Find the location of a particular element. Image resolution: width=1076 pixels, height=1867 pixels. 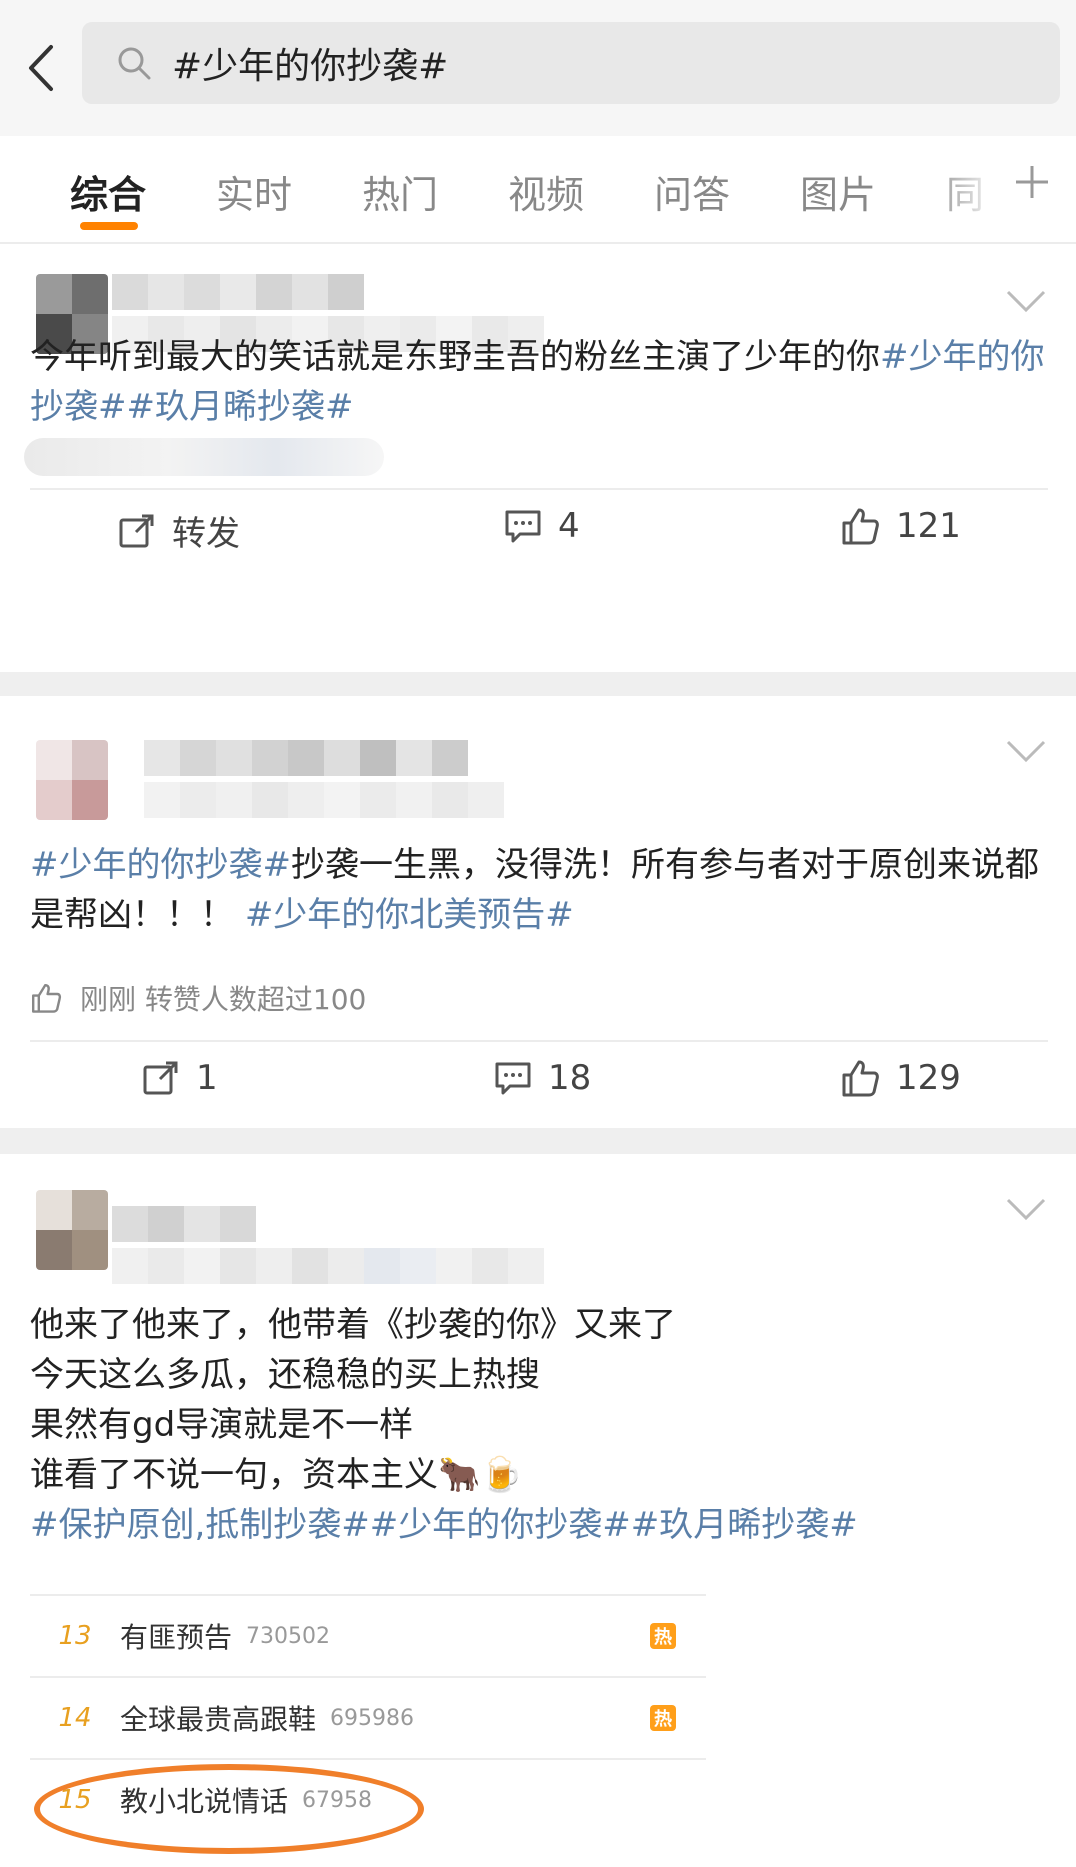

like-count: 121 is located at coordinates (928, 526).